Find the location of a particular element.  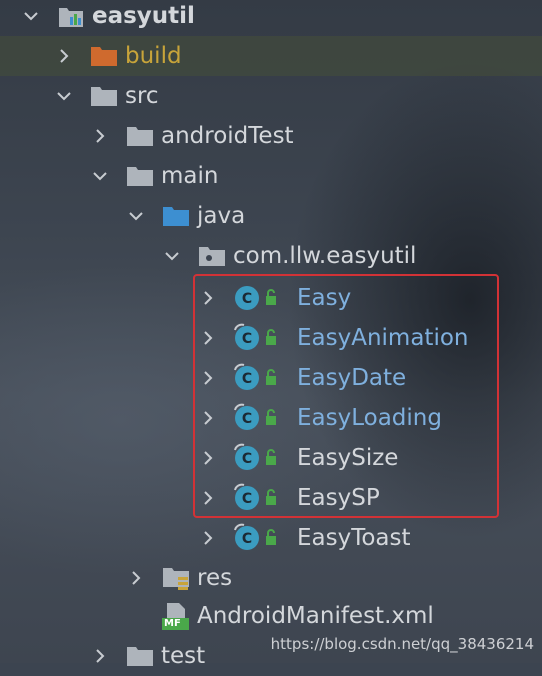

class-icon: C is located at coordinates (258, 538).